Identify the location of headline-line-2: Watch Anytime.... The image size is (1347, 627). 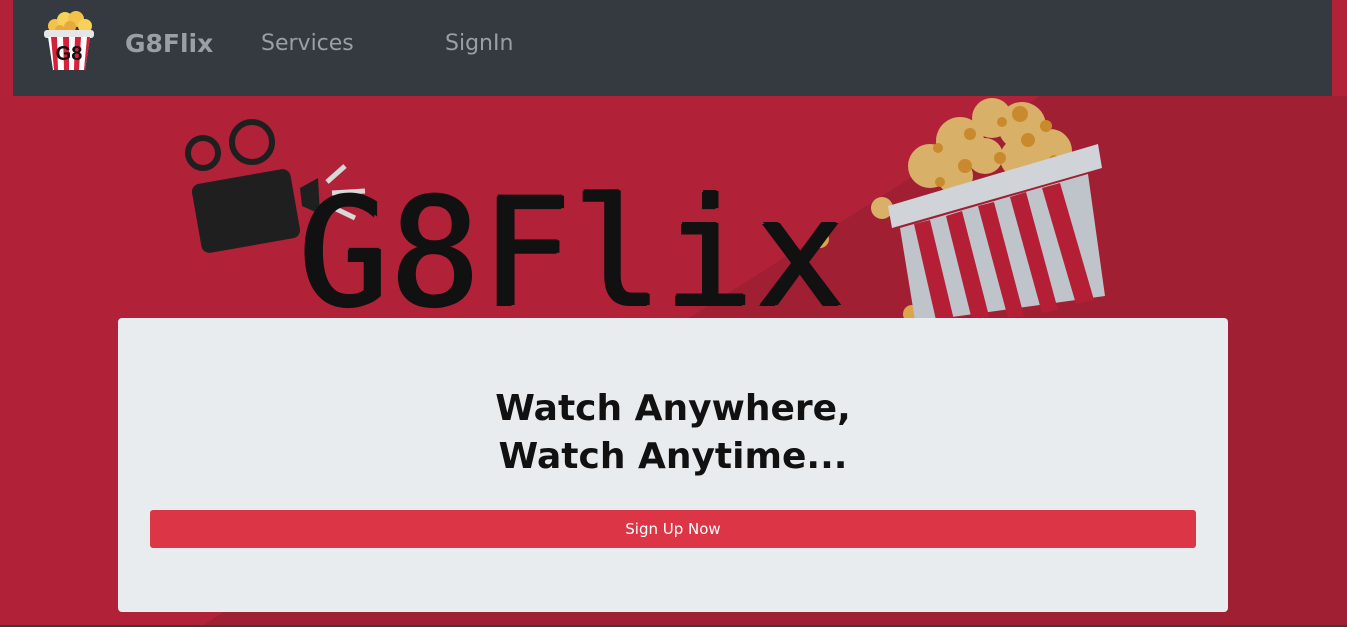
(673, 456).